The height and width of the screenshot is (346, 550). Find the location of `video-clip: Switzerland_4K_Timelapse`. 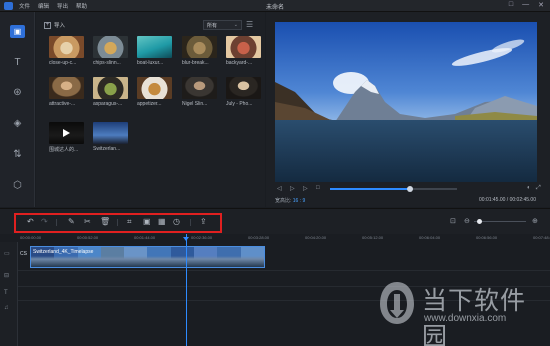

video-clip: Switzerland_4K_Timelapse is located at coordinates (147, 257).